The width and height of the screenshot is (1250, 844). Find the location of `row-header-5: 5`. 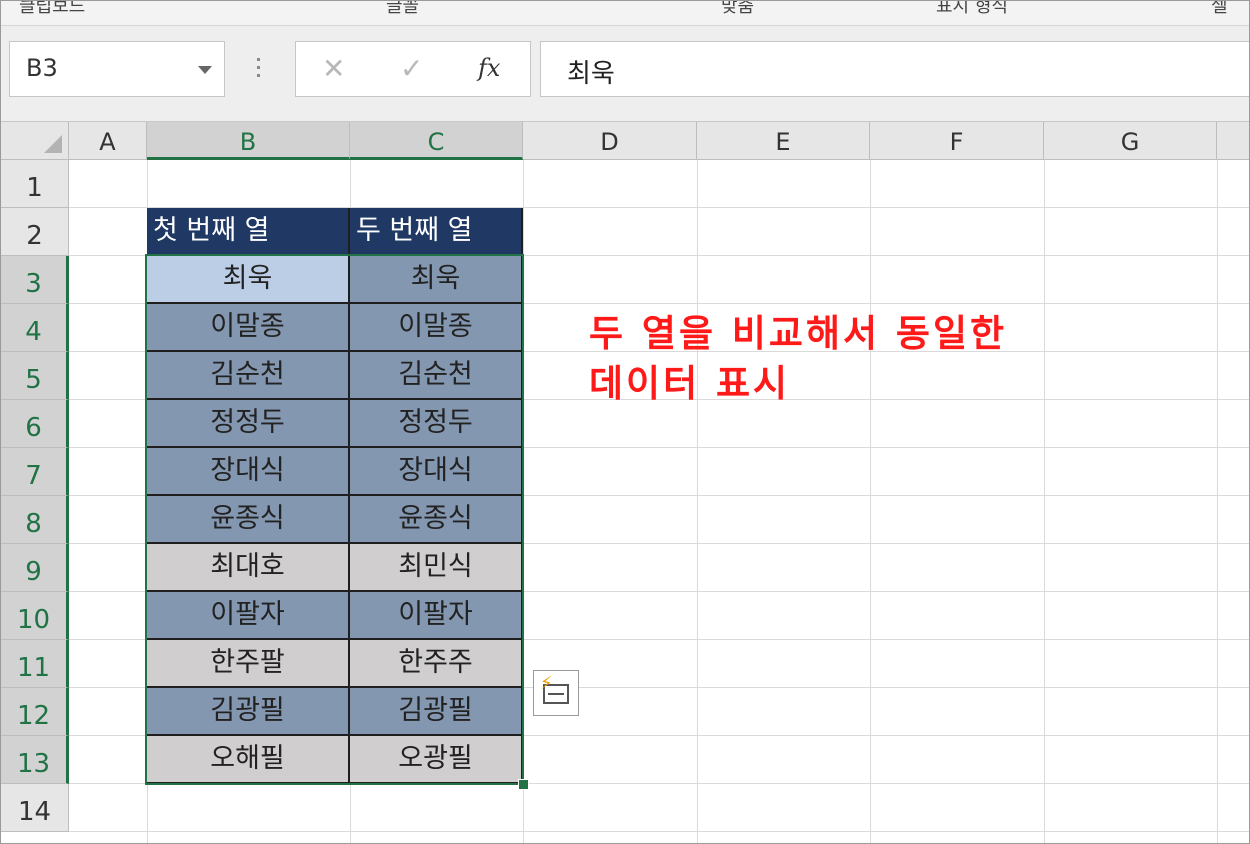

row-header-5: 5 is located at coordinates (35, 376).